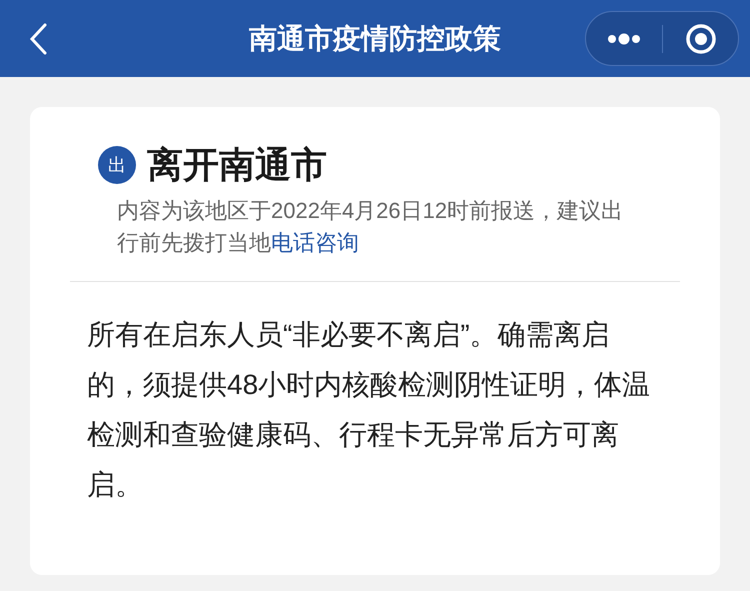 The height and width of the screenshot is (591, 750). What do you see at coordinates (38, 39) in the screenshot?
I see `back-icon` at bounding box center [38, 39].